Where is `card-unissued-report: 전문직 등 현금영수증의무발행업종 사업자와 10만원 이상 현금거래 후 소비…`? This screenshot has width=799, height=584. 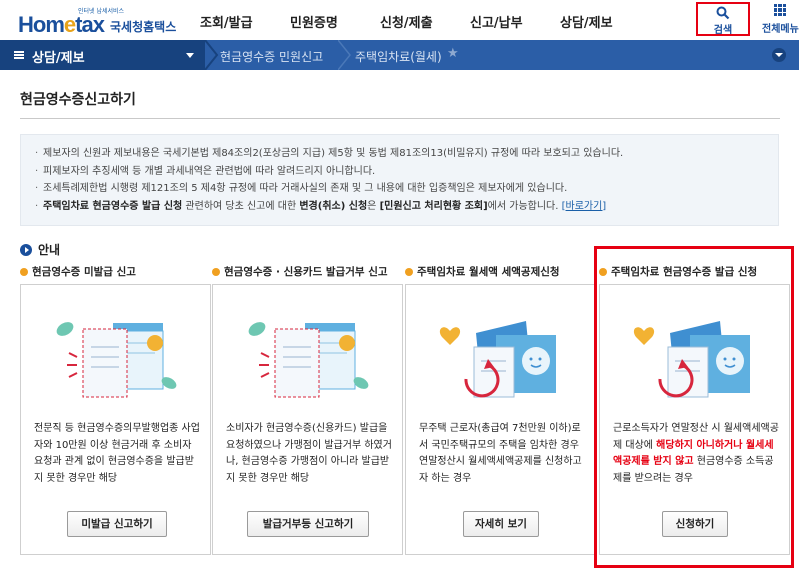 card-unissued-report: 전문직 등 현금영수증의무발행업종 사업자와 10만원 이상 현금거래 후 소비… is located at coordinates (115, 419).